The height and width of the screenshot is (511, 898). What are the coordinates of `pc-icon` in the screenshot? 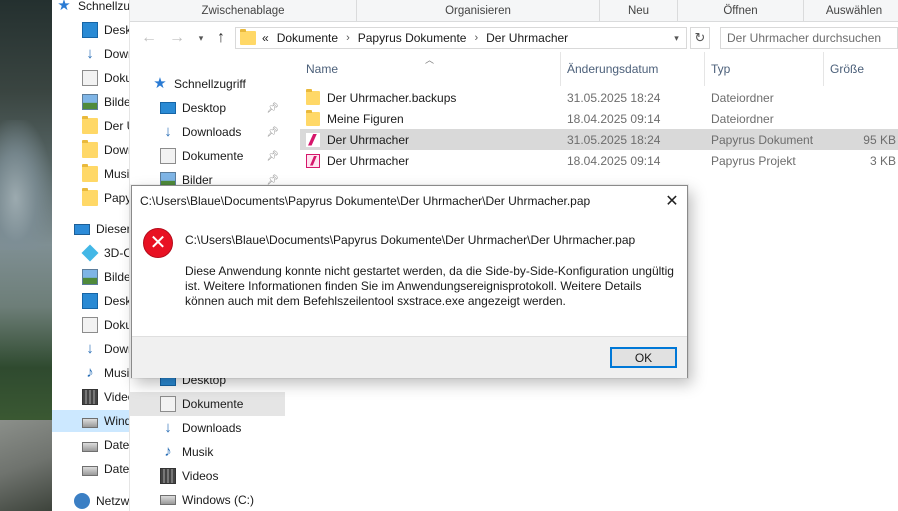 It's located at (82, 229).